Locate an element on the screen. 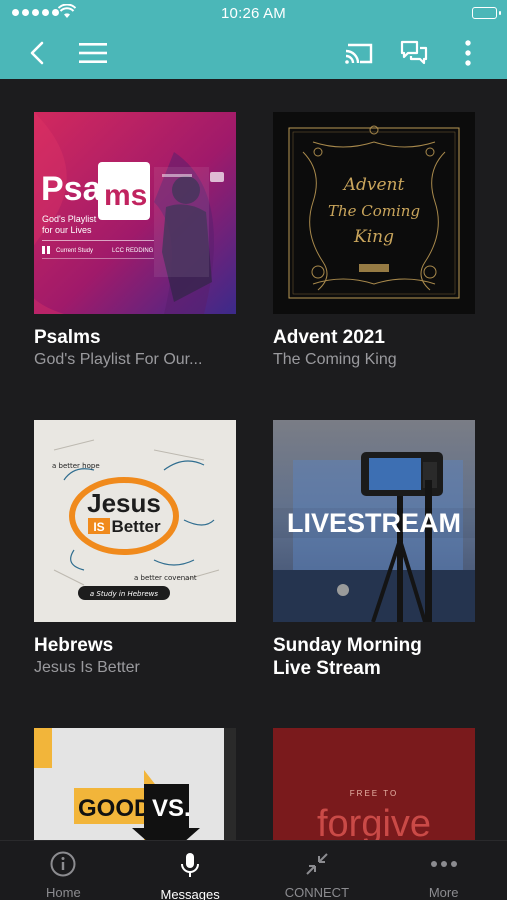  back-icon is located at coordinates (37, 53).